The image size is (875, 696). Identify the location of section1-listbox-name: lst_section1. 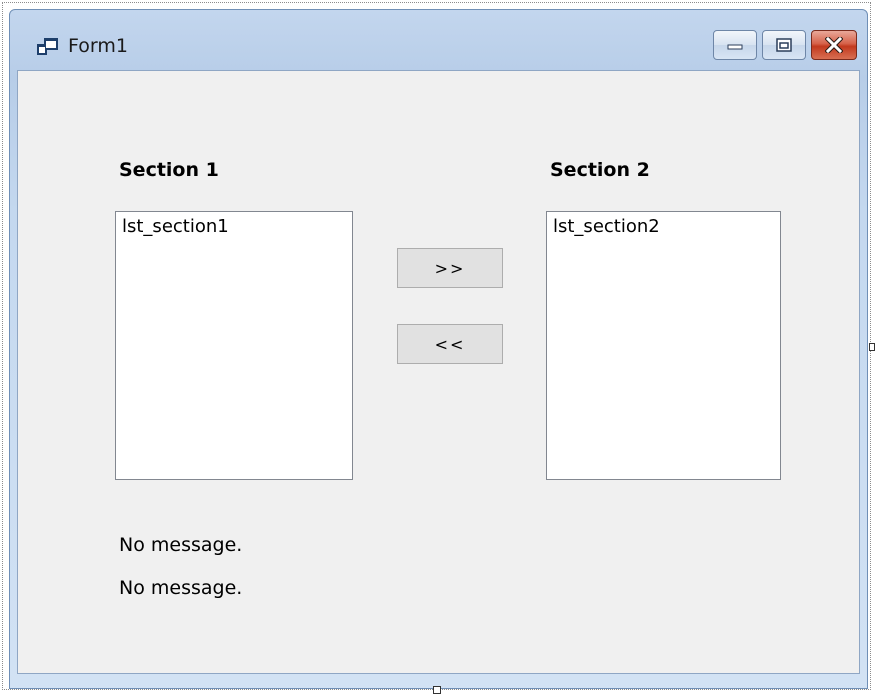
(175, 226).